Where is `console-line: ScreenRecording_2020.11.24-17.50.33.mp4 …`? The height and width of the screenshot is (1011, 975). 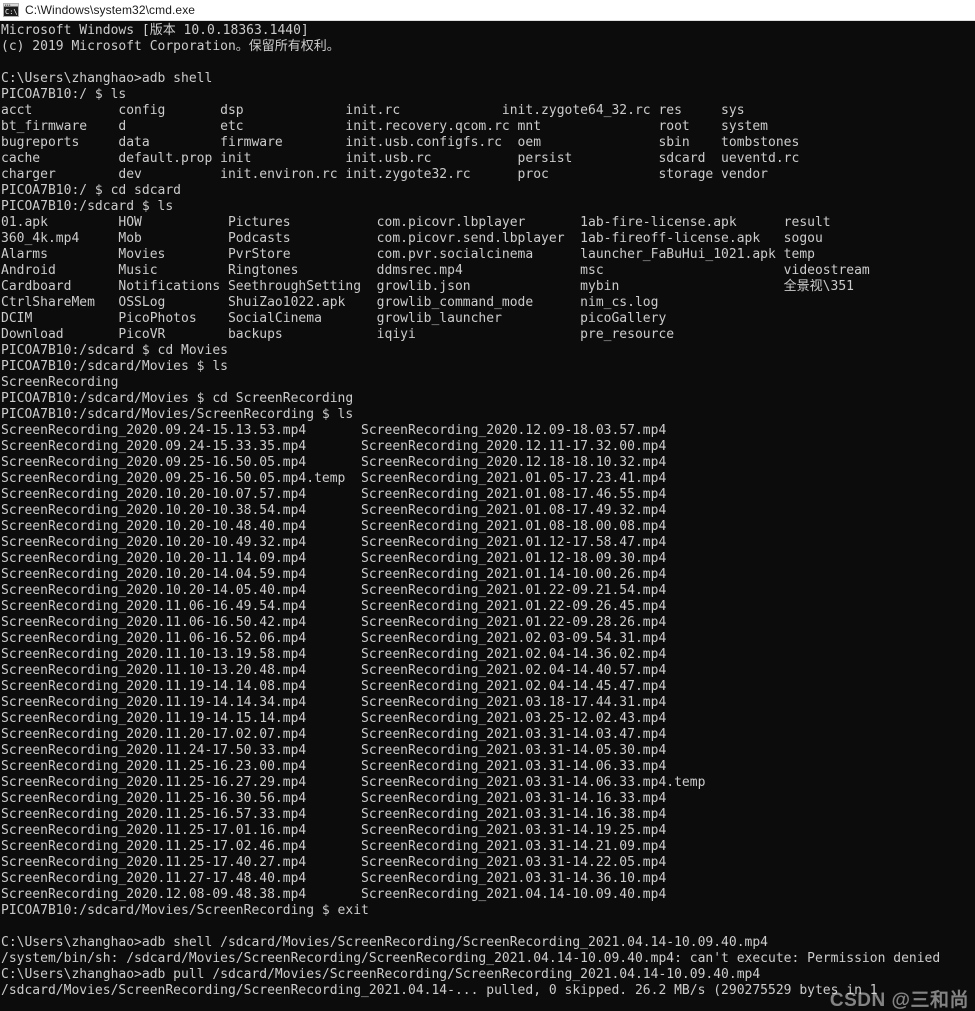
console-line: ScreenRecording_2020.11.24-17.50.33.mp4 … is located at coordinates (334, 750).